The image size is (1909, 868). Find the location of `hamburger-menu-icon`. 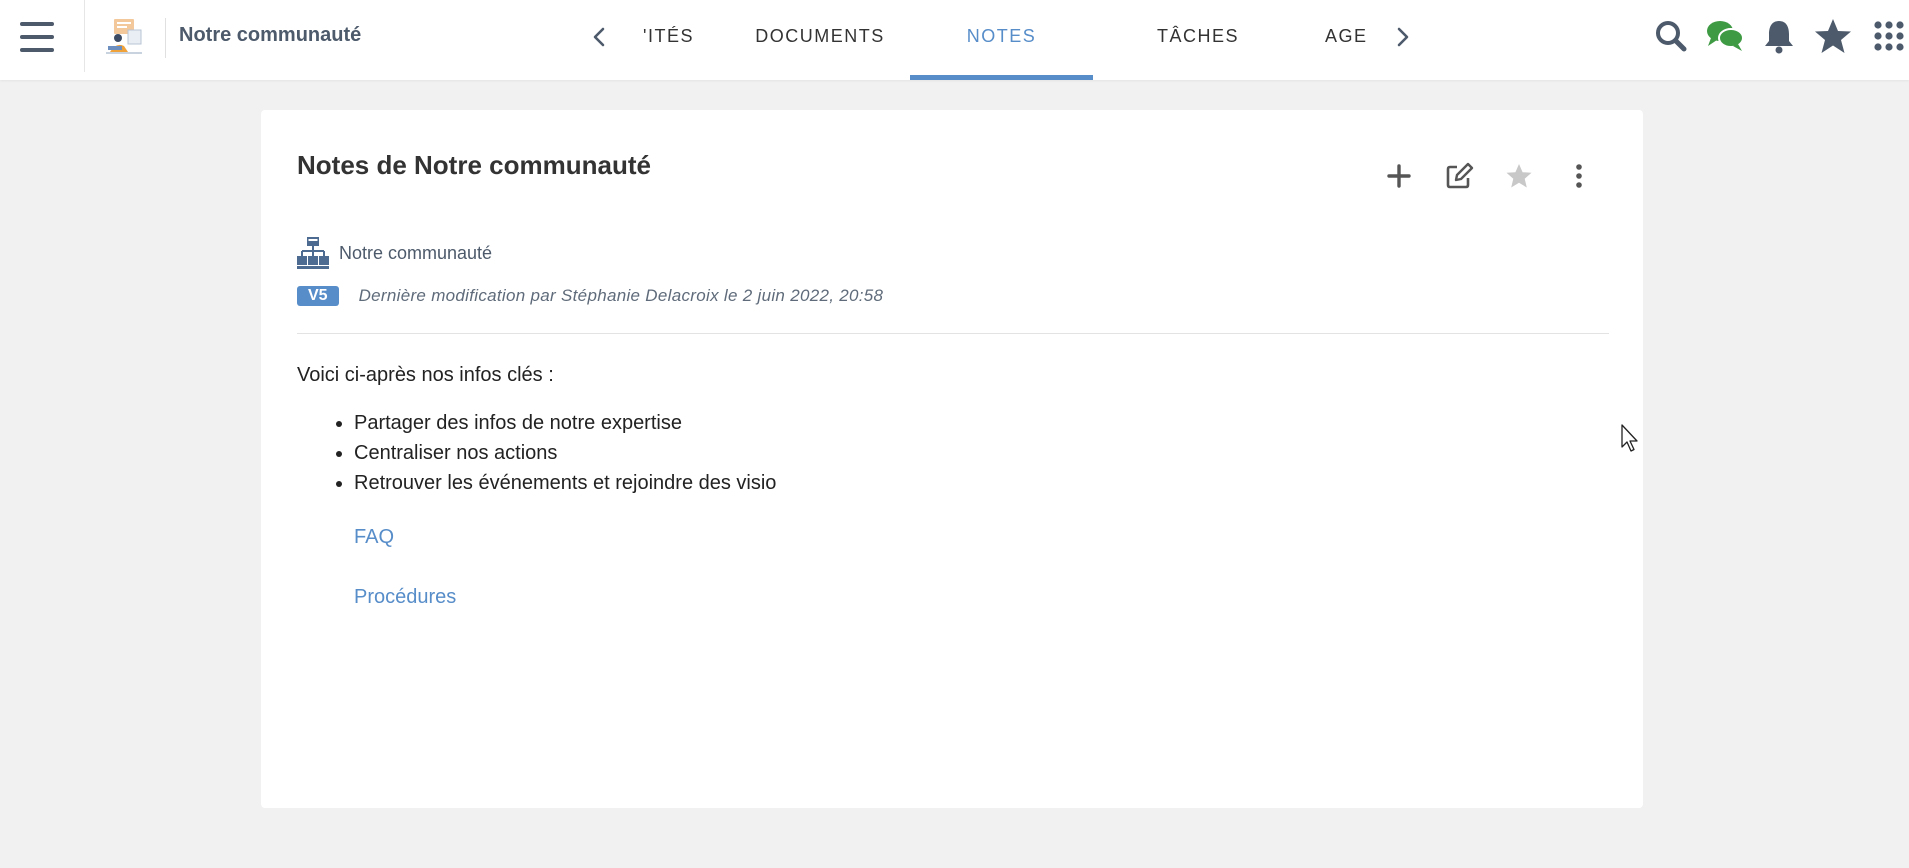

hamburger-menu-icon is located at coordinates (37, 37).